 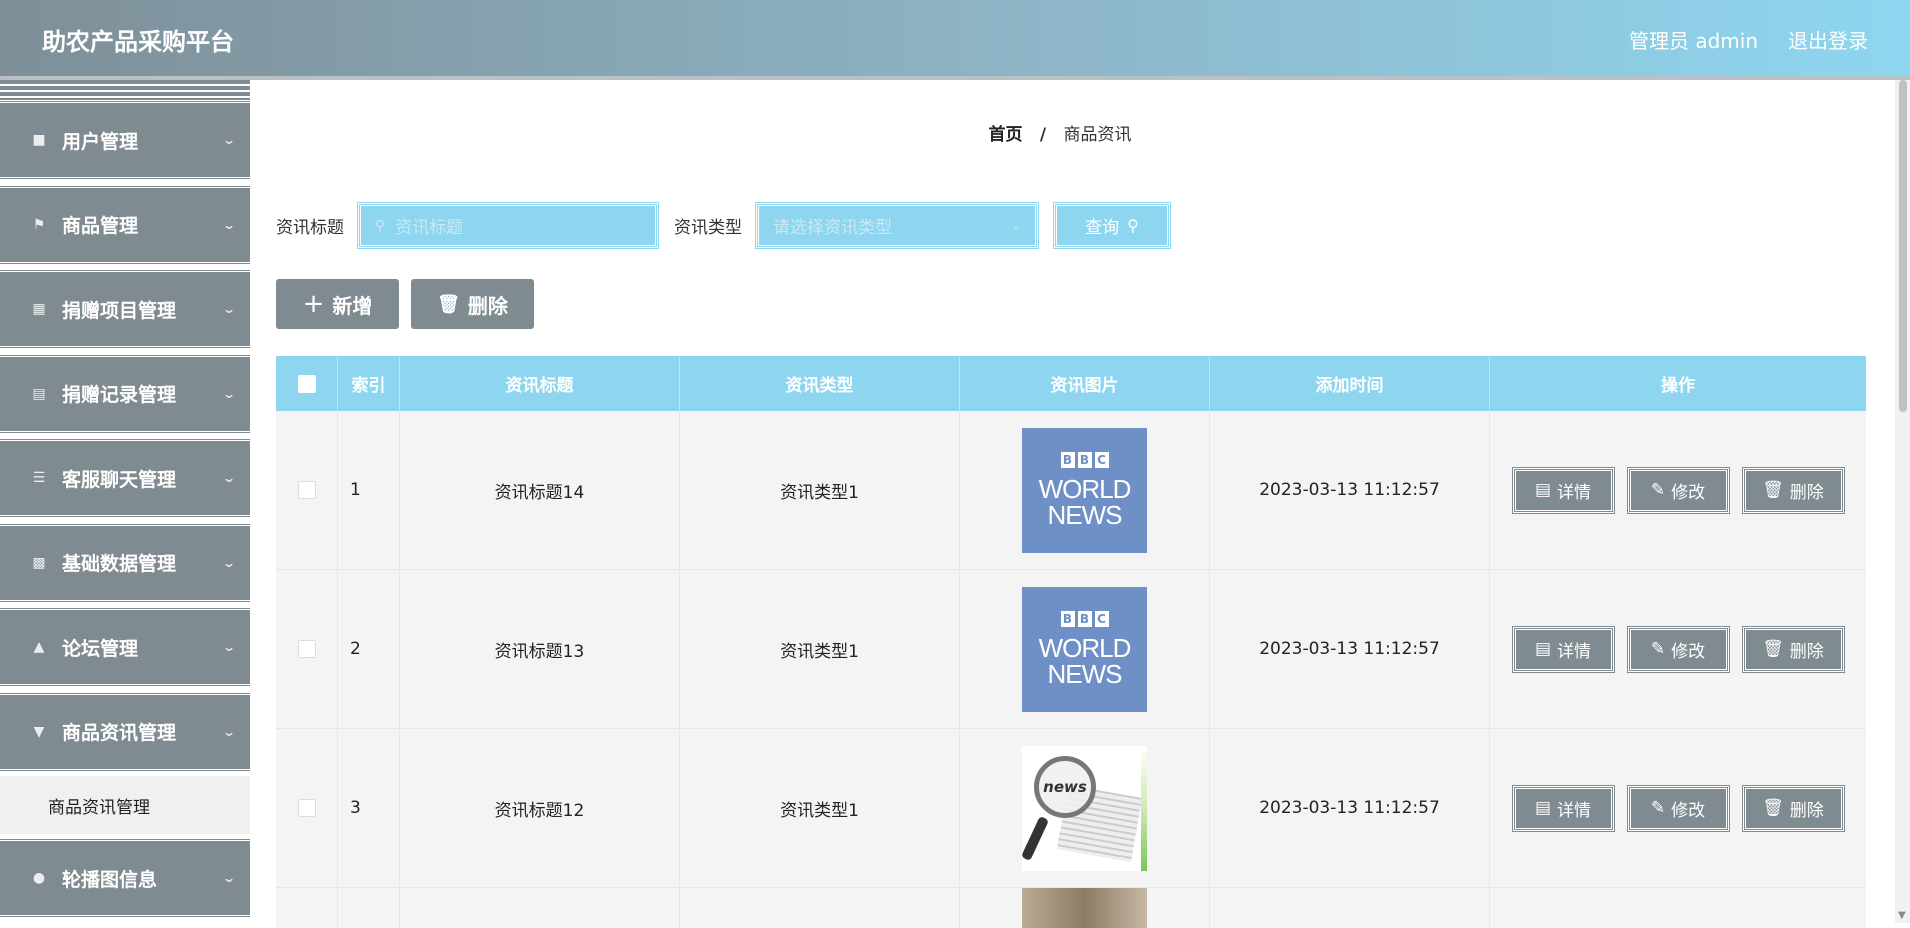 What do you see at coordinates (100, 226) in the screenshot?
I see `sidebar-item-label: 商品管理` at bounding box center [100, 226].